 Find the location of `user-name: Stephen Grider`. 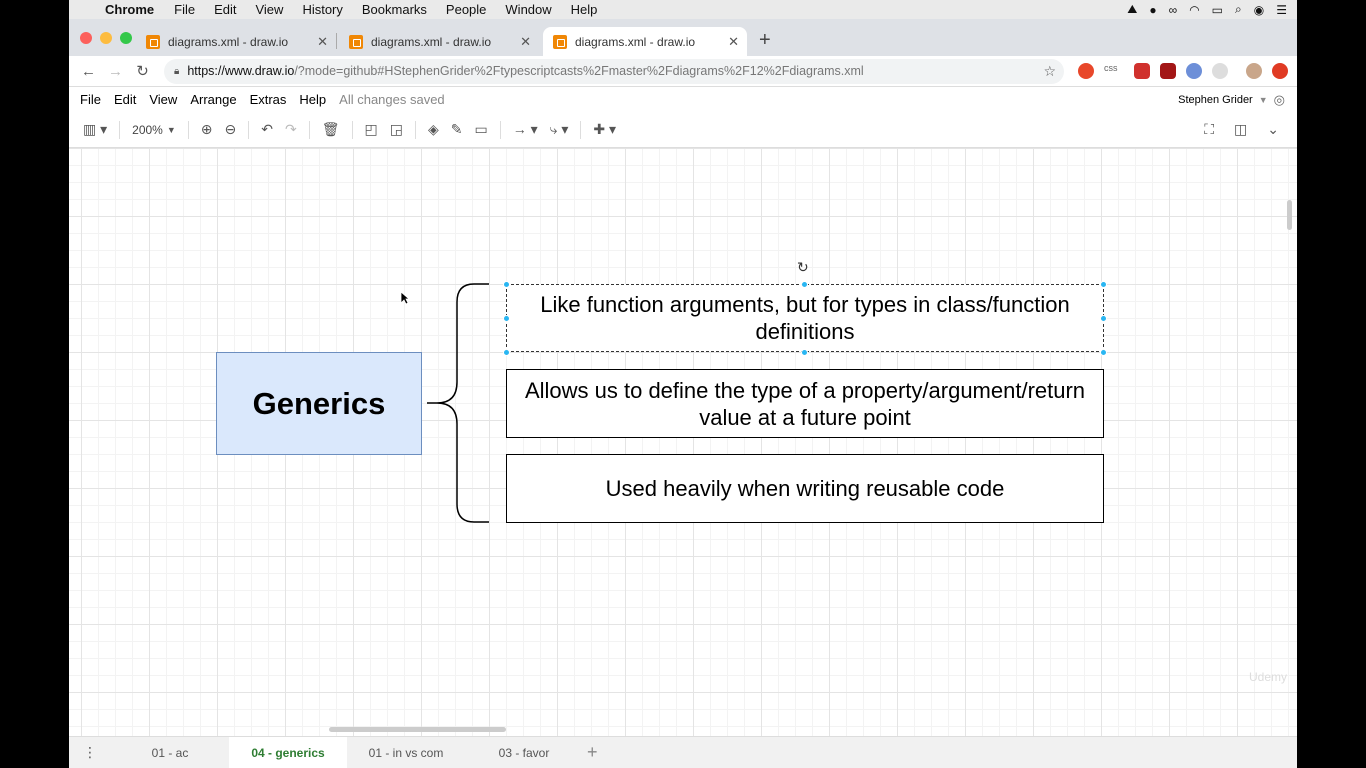

user-name: Stephen Grider is located at coordinates (1215, 100).